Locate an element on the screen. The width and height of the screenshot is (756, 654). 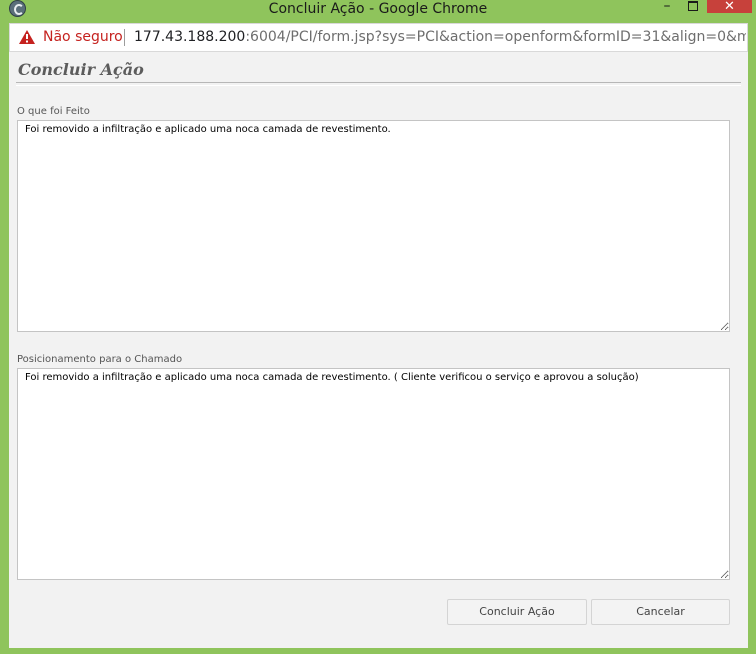
cancelar-button: Cancelar is located at coordinates (660, 612).